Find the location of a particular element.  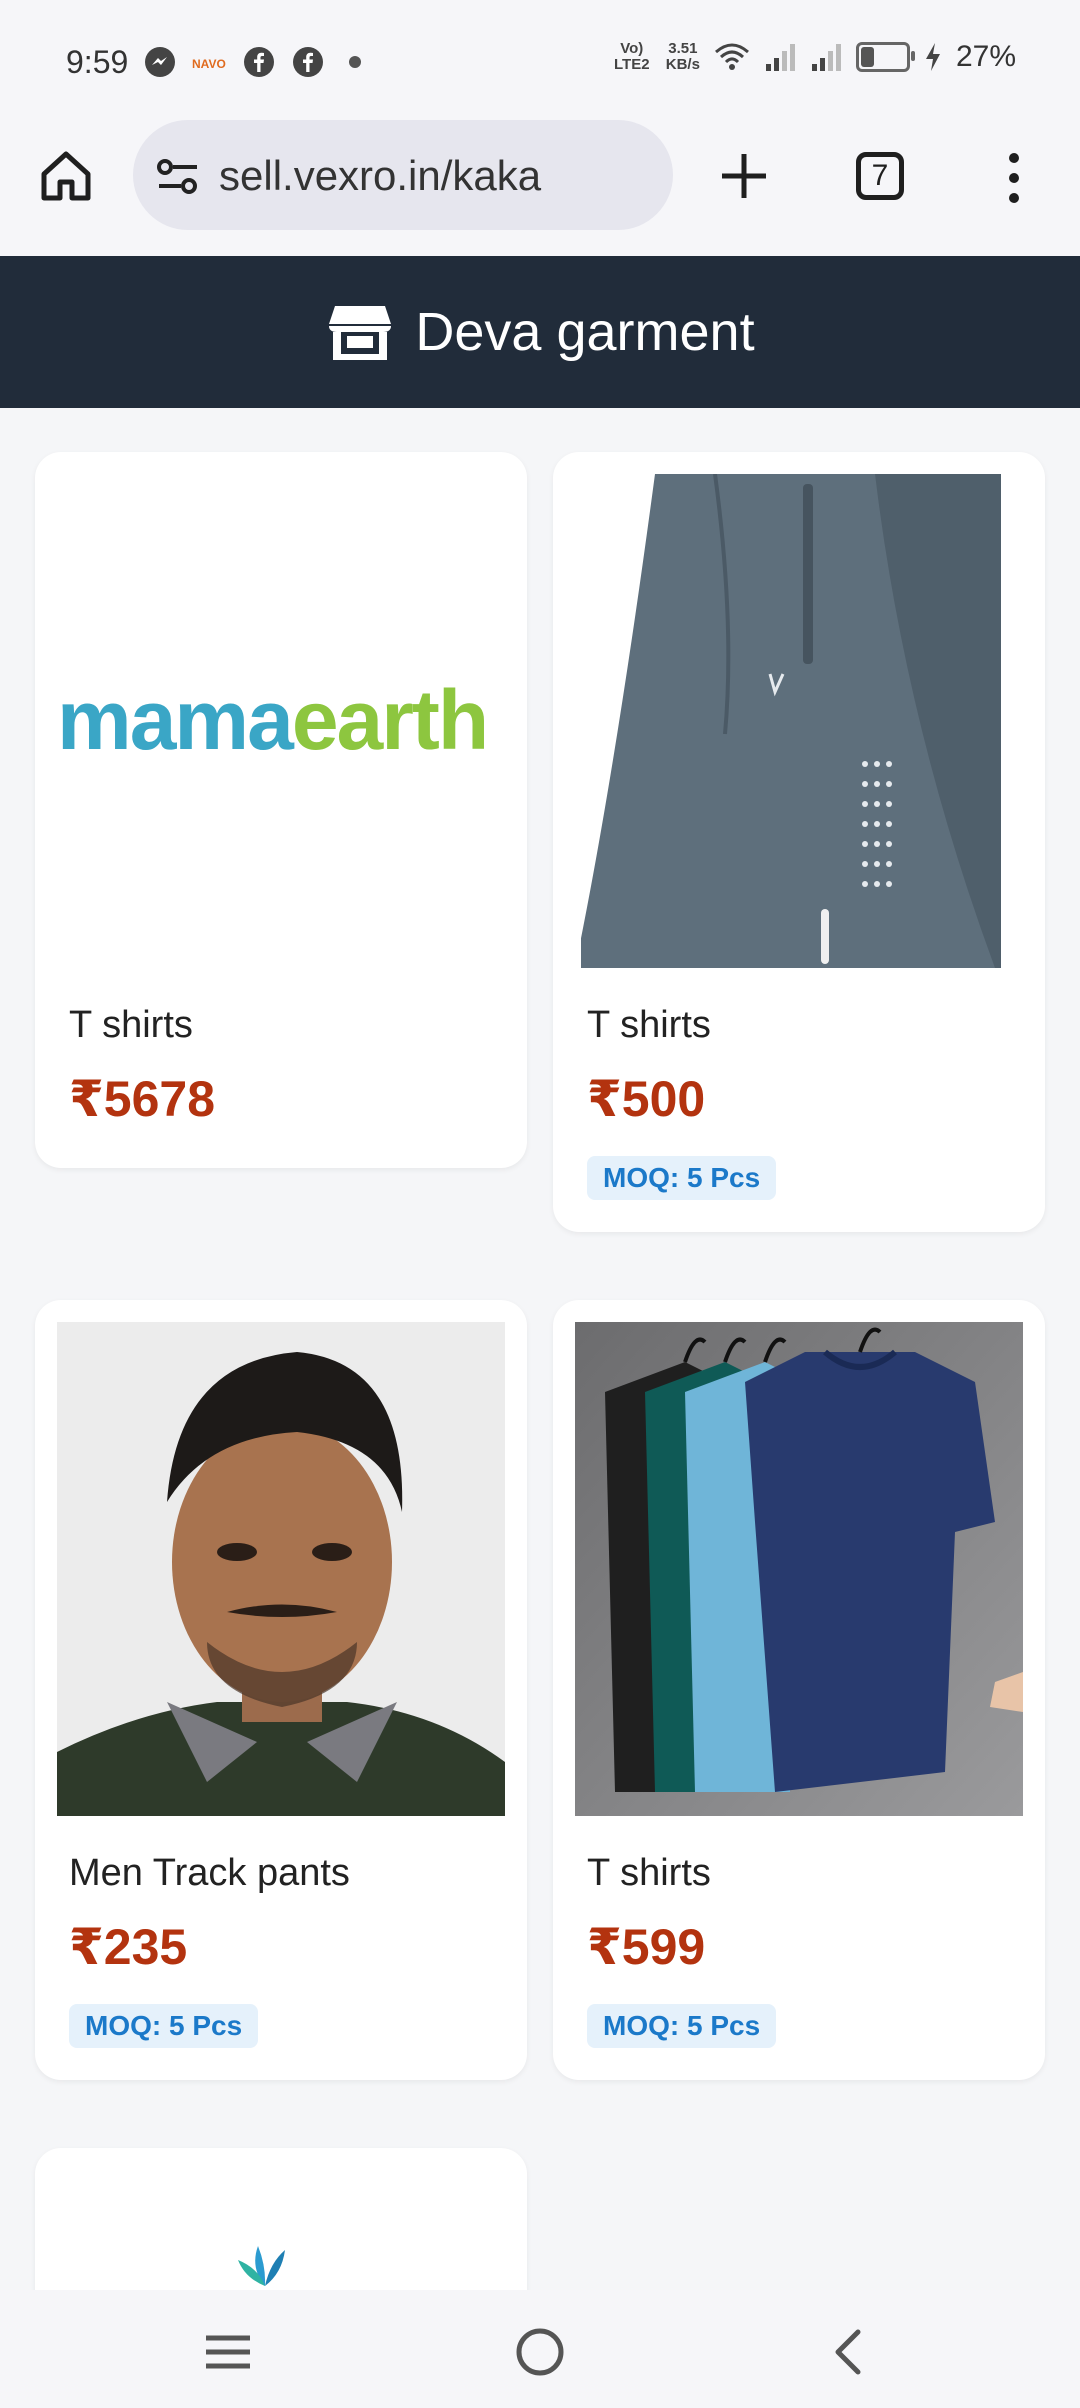

wifi-icon is located at coordinates (731, 56).